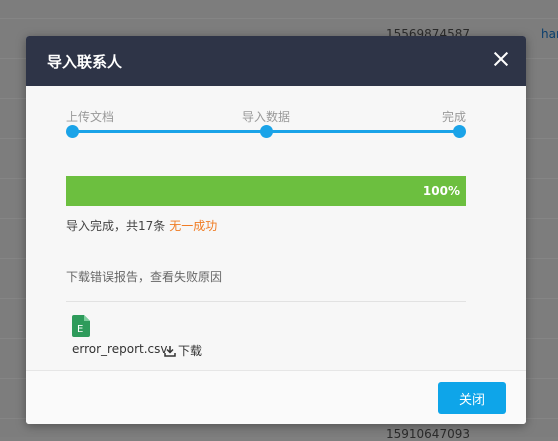 The image size is (558, 441). Describe the element at coordinates (144, 277) in the screenshot. I see `download-hint: 下载错误报告，查看失败原因` at that location.